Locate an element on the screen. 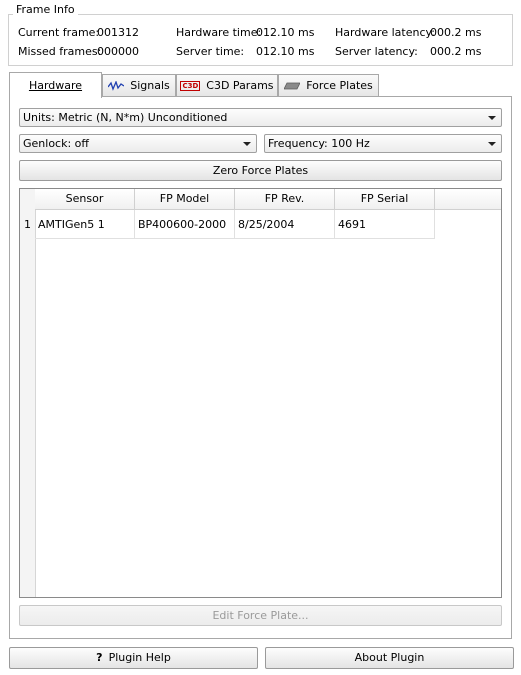 This screenshot has width=521, height=675. current-frame-label: Current frame: is located at coordinates (59, 32).